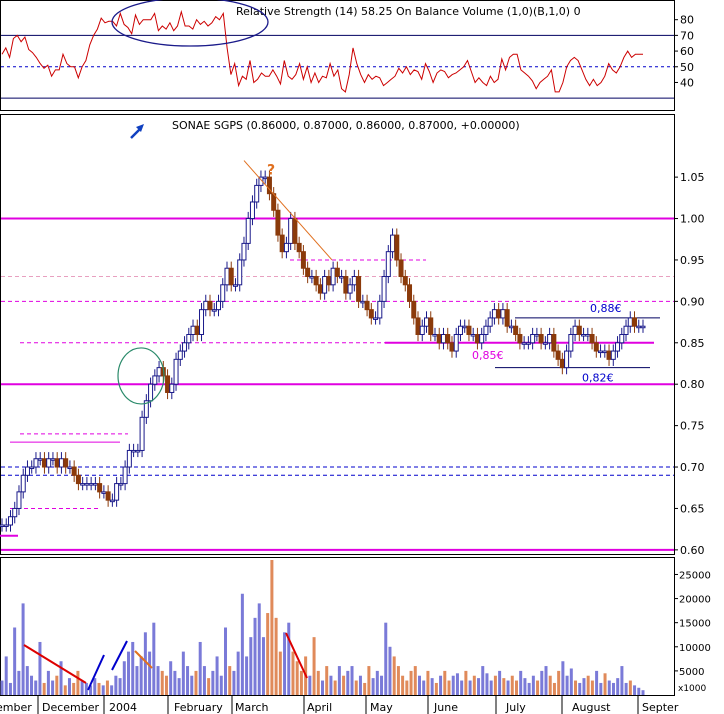 The height and width of the screenshot is (714, 724). What do you see at coordinates (16, 707) in the screenshot?
I see `month-label: ember` at bounding box center [16, 707].